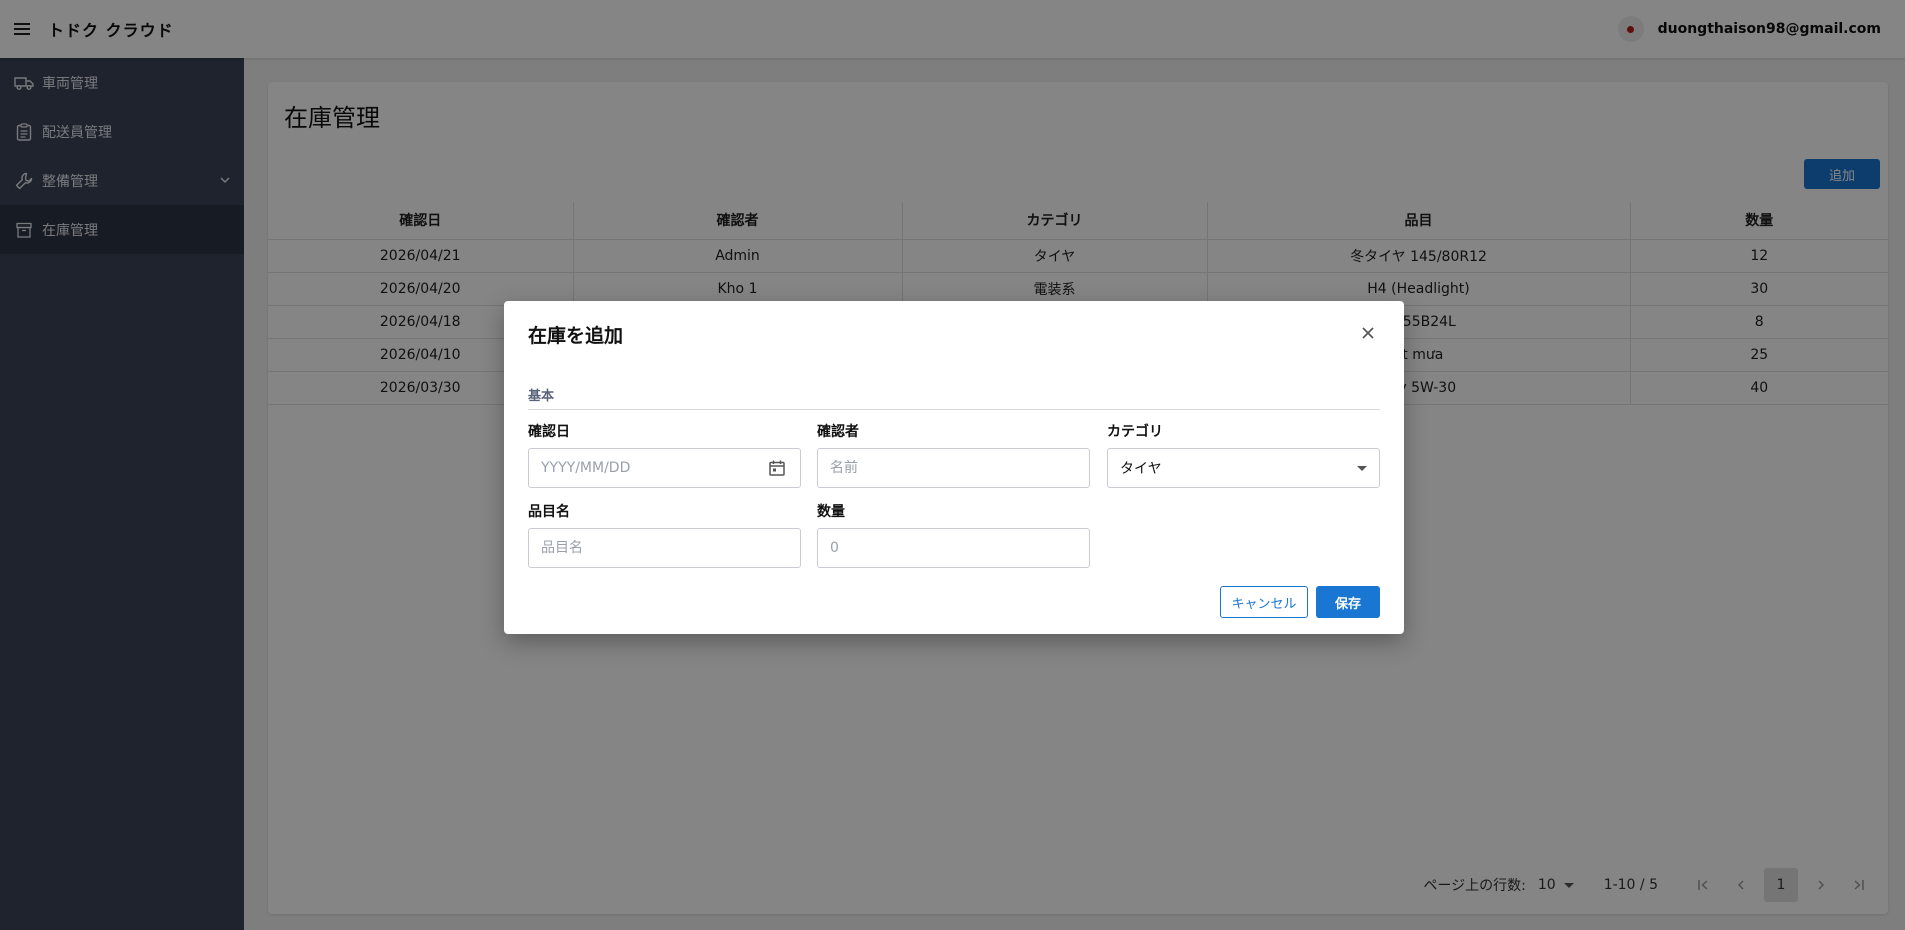 Image resolution: width=1905 pixels, height=930 pixels. I want to click on category-select-value: タイヤ, so click(1141, 469).